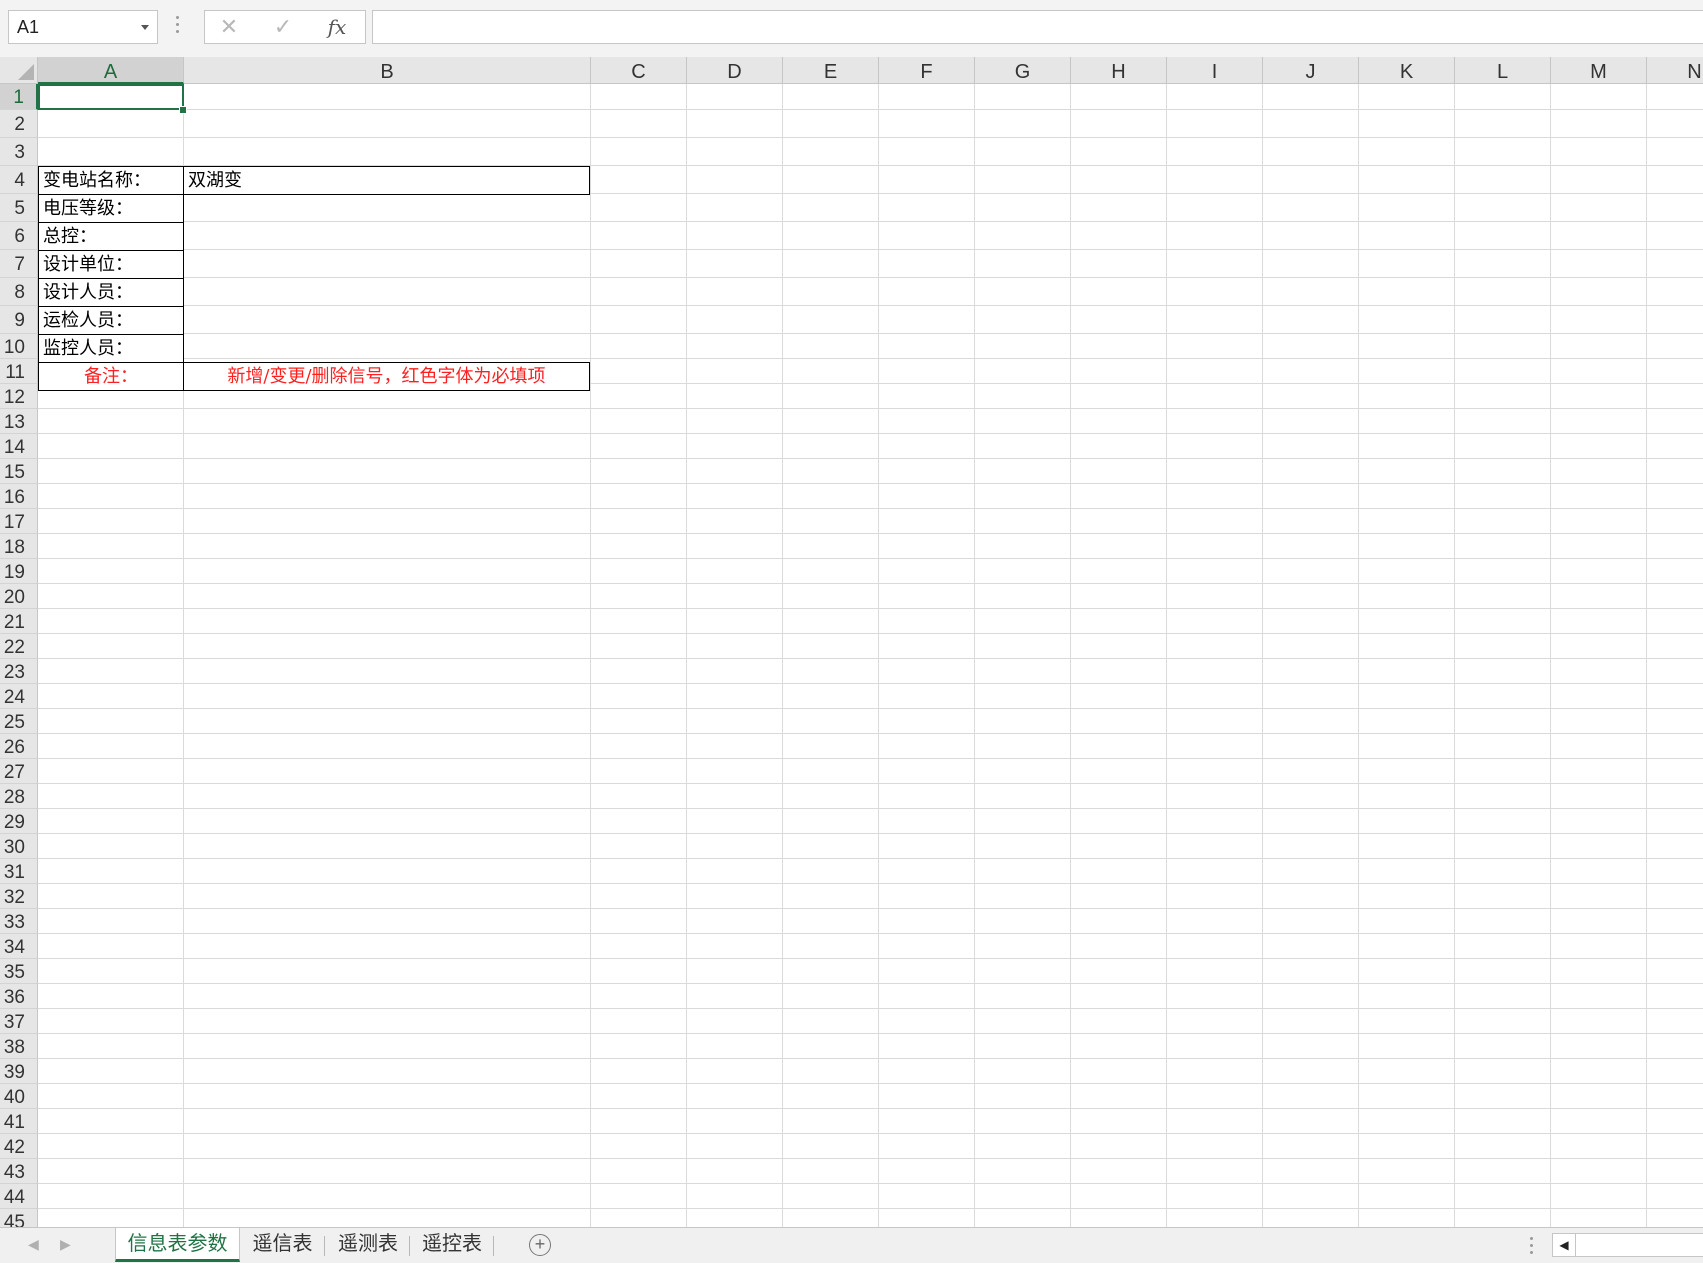  Describe the element at coordinates (19, 521) in the screenshot. I see `row-header-17: 17` at that location.